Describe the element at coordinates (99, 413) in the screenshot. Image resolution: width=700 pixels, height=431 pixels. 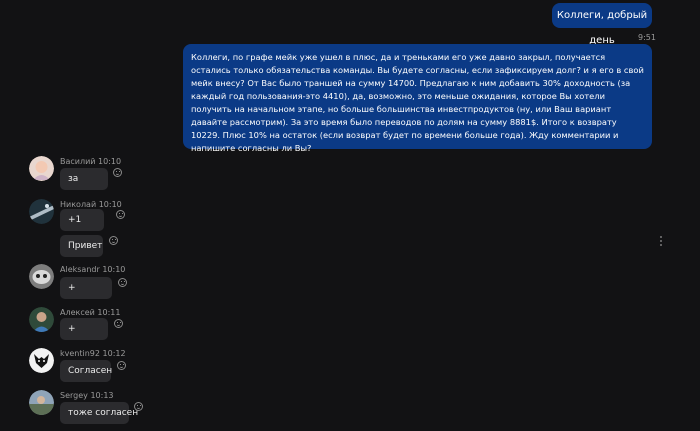
I see `incoming-message: тоже согласен` at that location.